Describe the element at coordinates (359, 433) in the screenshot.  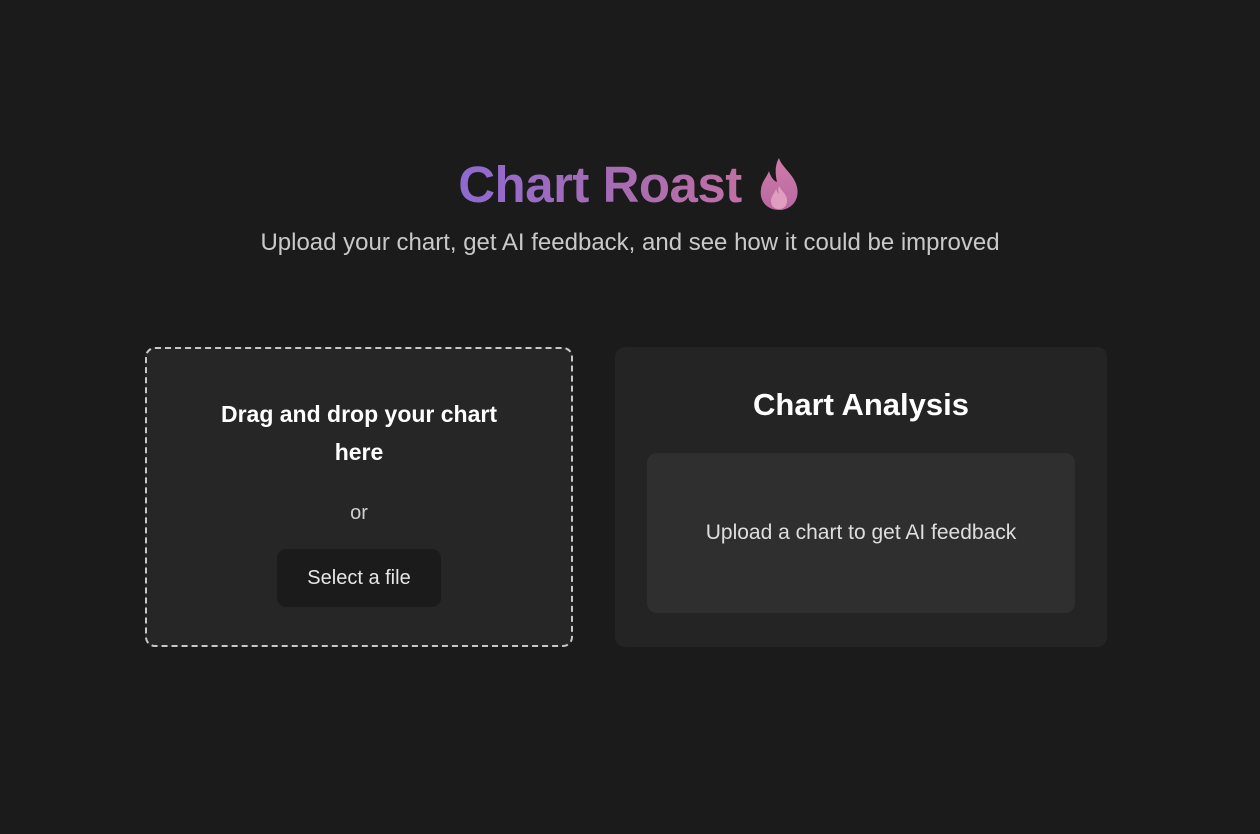
I see `dropzone-heading: Drag and drop your chart here` at that location.